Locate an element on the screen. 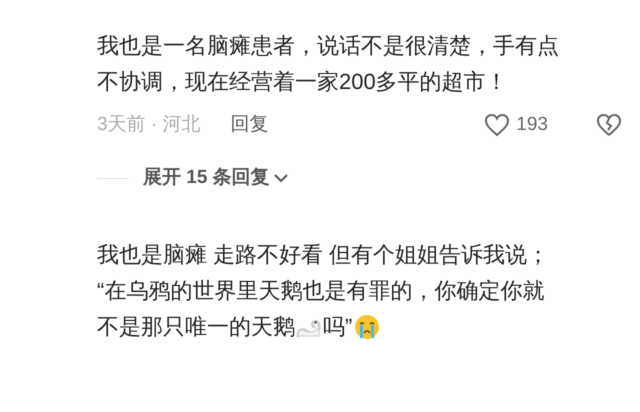  comment-text: 不是那只唯一的天鹅 is located at coordinates (196, 326).